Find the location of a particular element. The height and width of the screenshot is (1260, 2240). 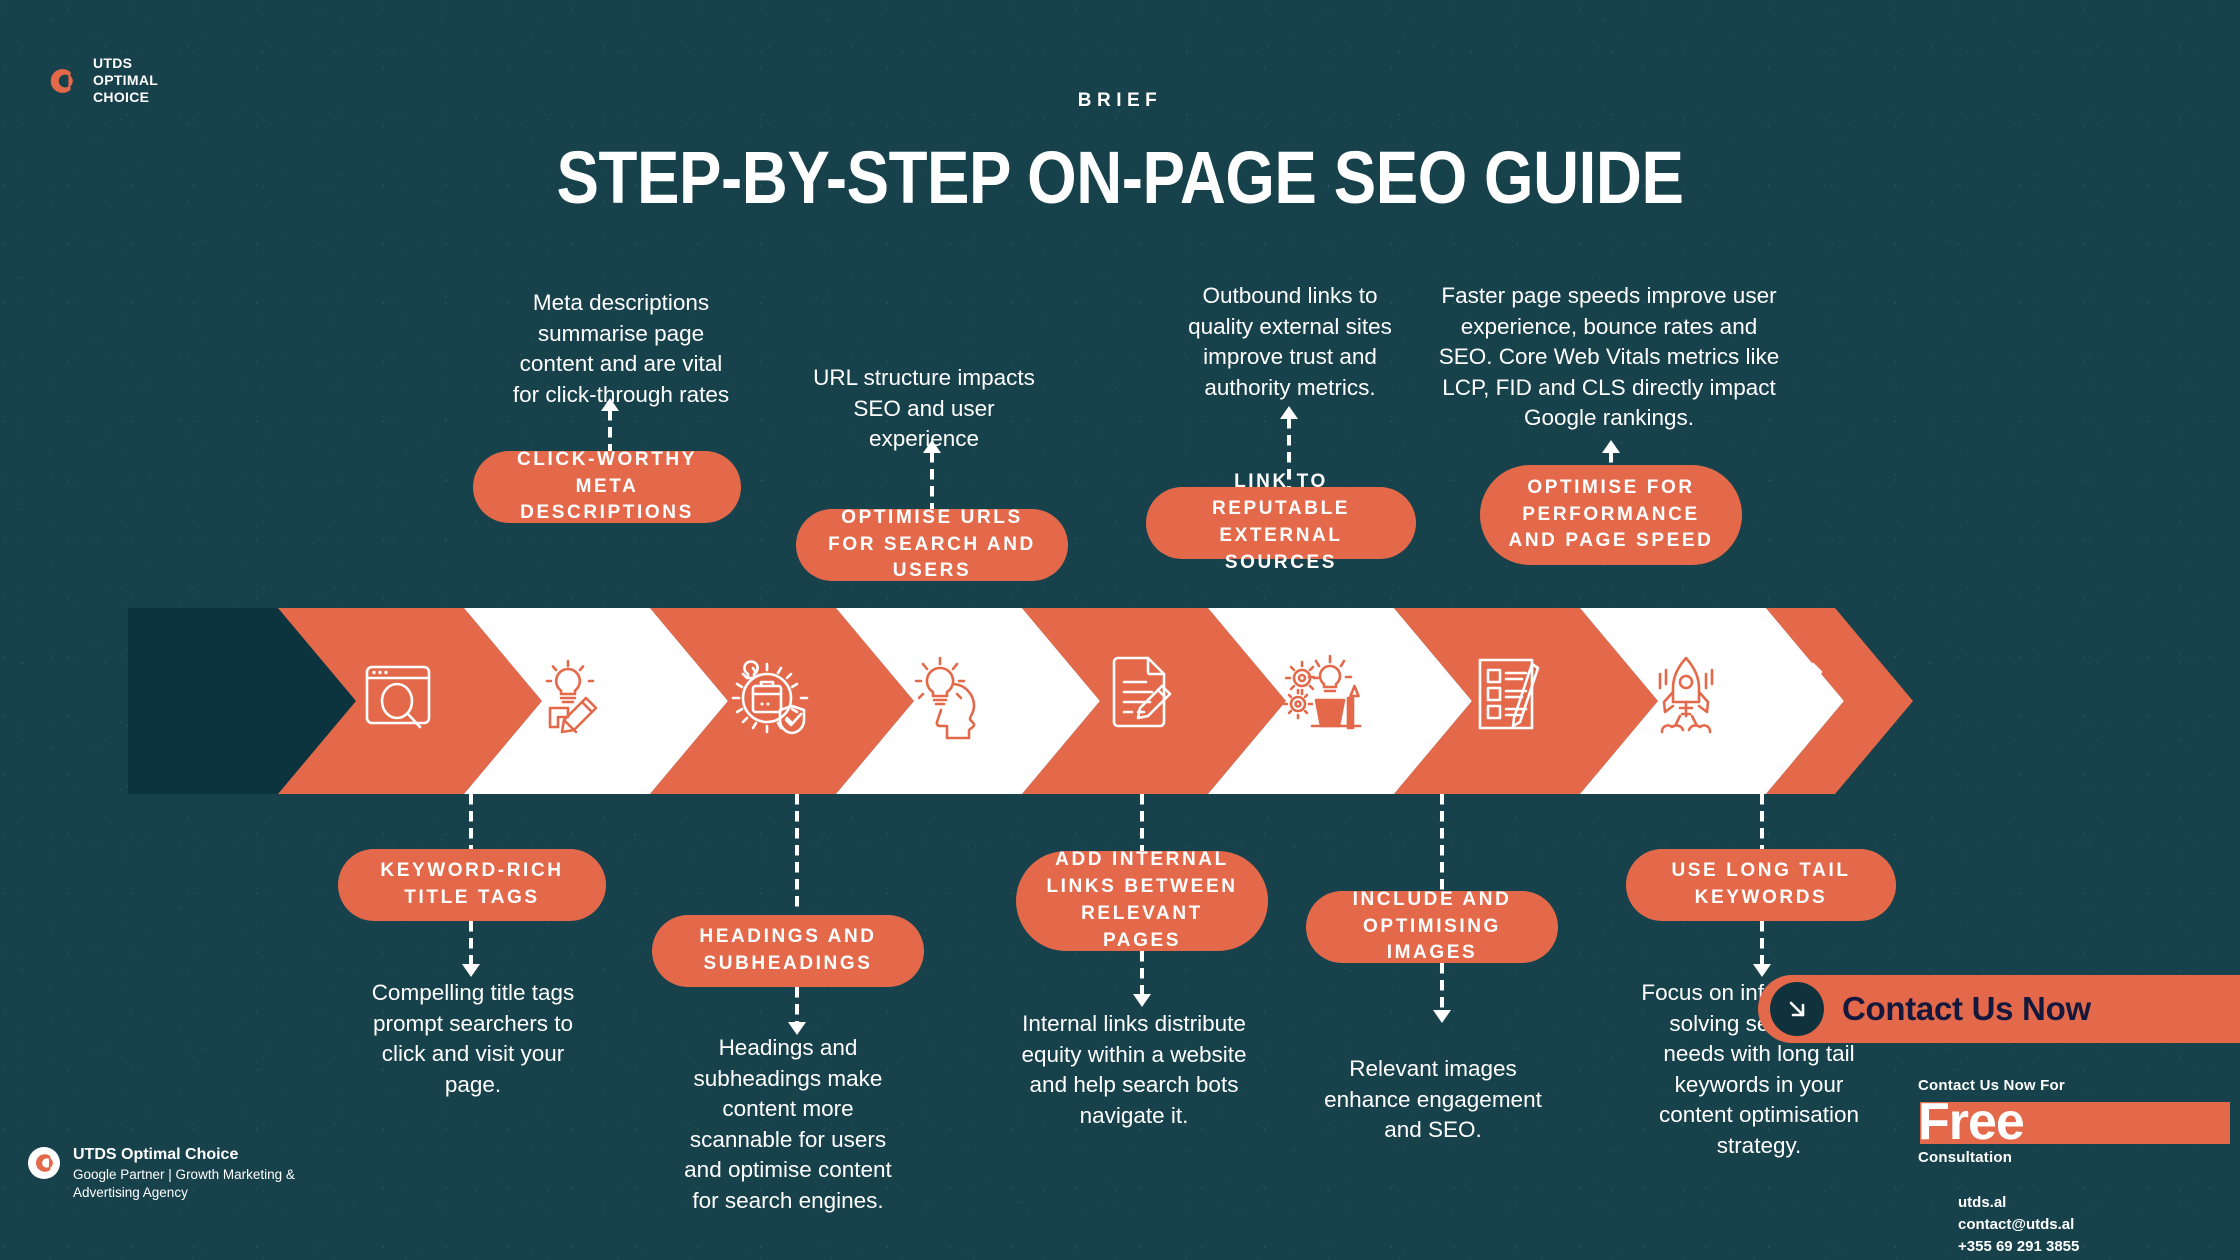

process-arrow-band is located at coordinates (1020, 701).